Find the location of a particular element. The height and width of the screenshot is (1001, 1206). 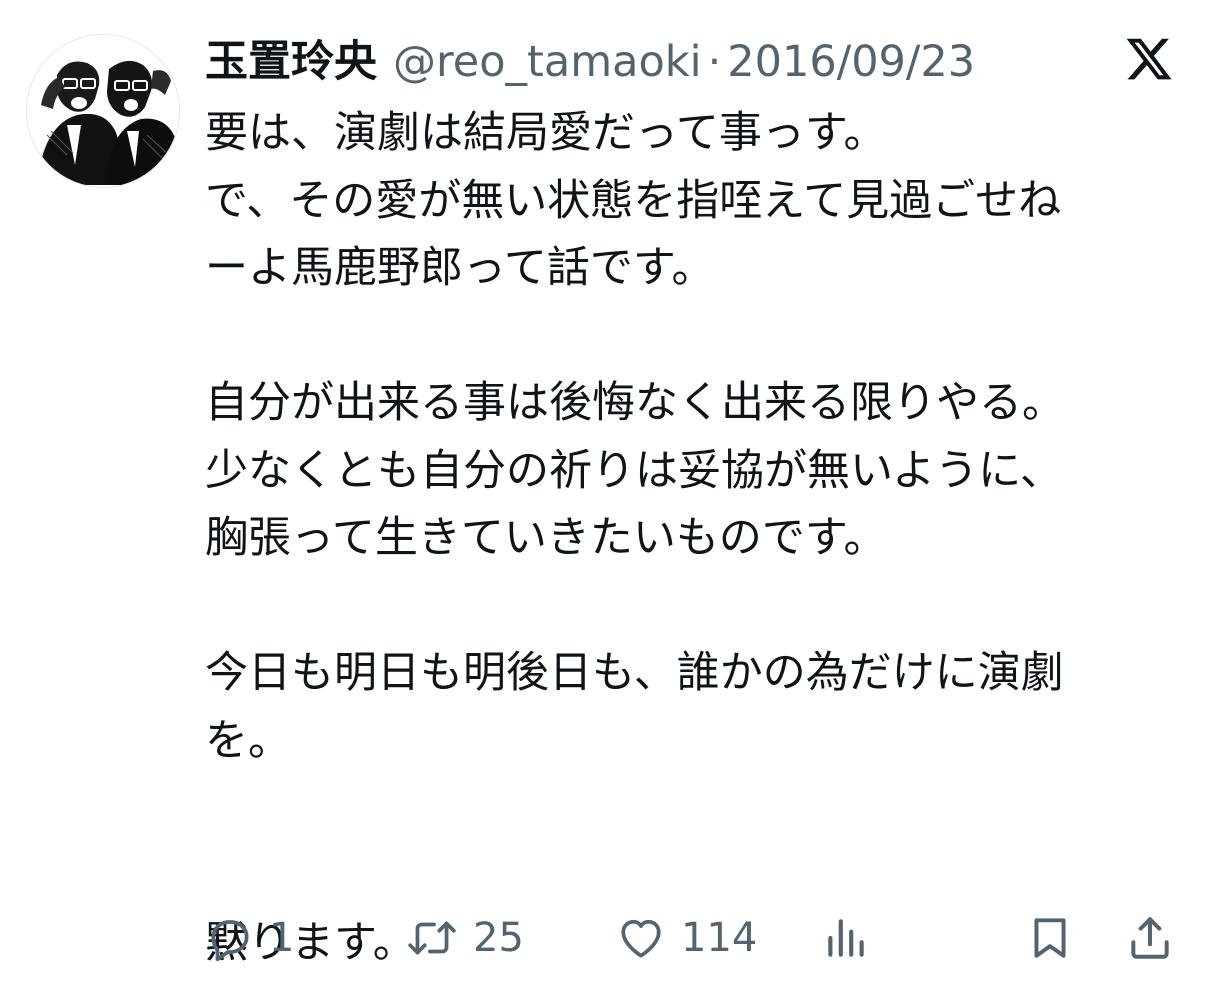

bookmark-button is located at coordinates (1050, 938).